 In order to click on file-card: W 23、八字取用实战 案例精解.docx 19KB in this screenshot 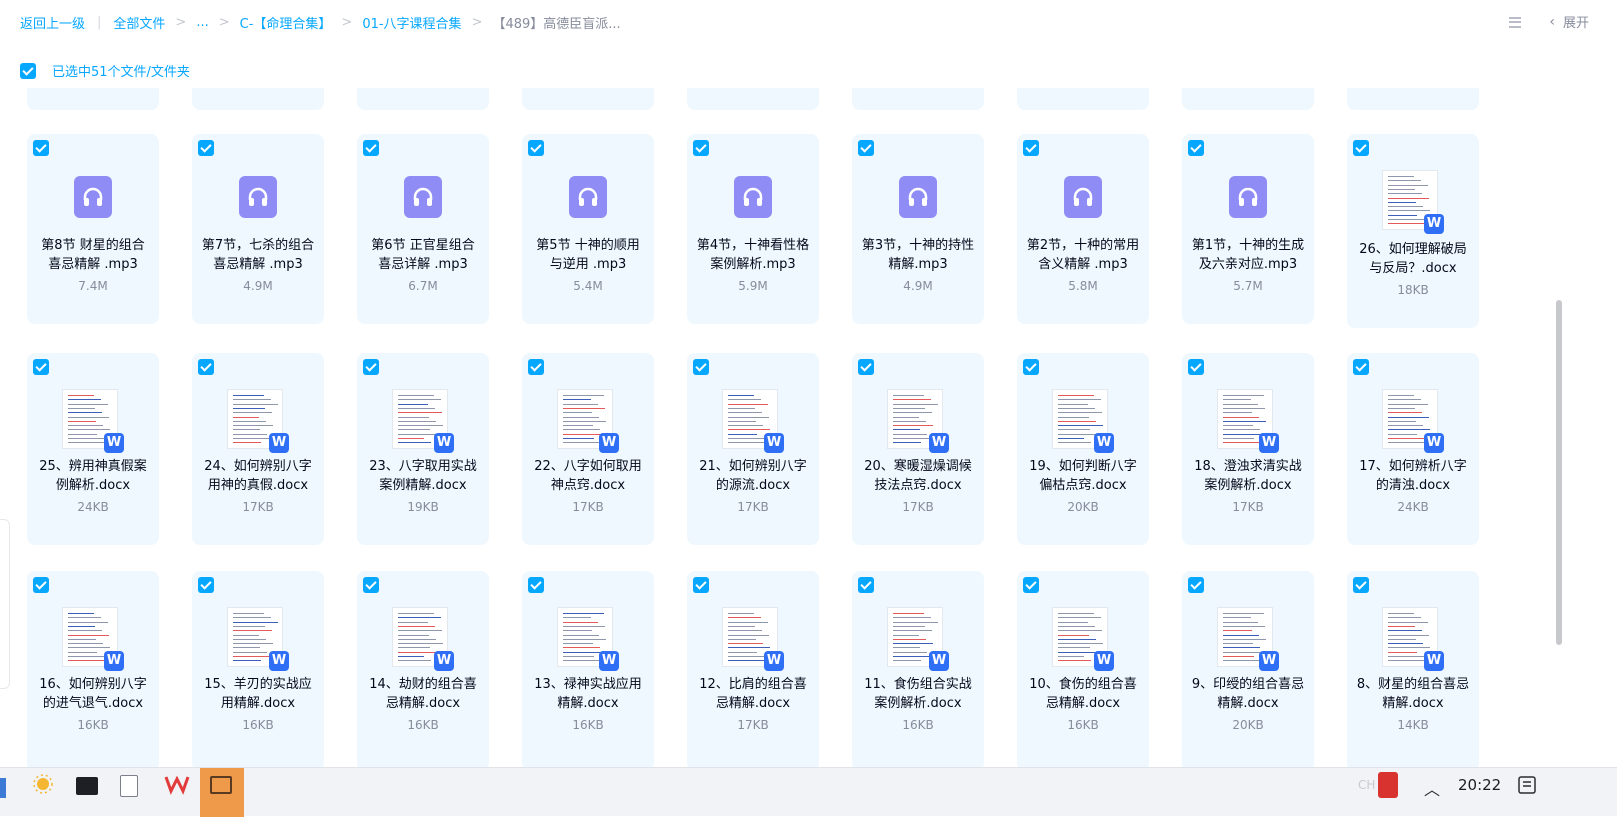, I will do `click(423, 449)`.